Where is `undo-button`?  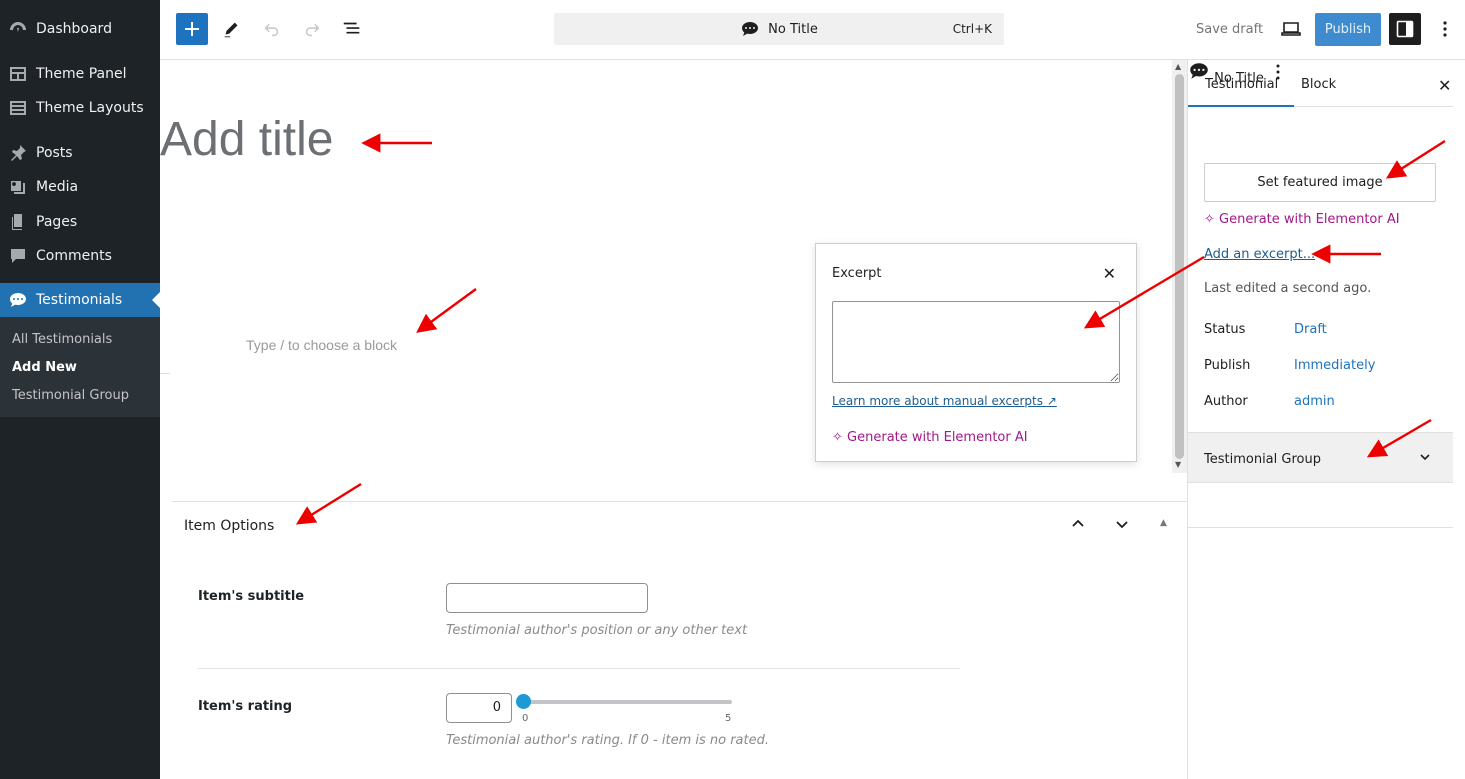
undo-button is located at coordinates (272, 29).